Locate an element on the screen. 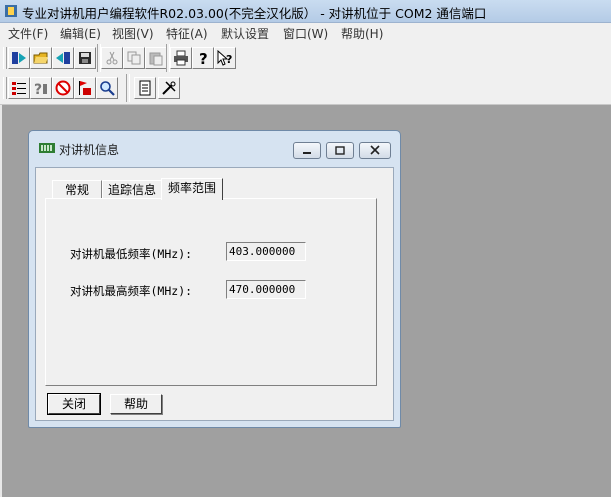 Image resolution: width=611 pixels, height=497 pixels. cut-icon is located at coordinates (112, 58).